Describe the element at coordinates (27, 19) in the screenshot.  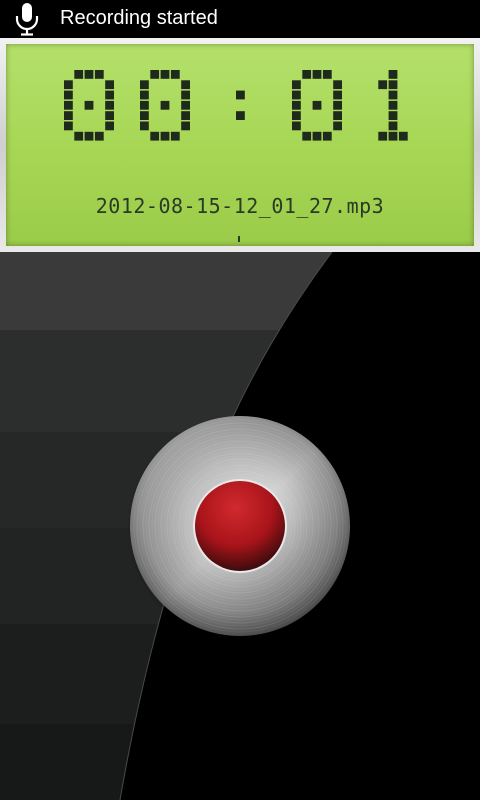
I see `microphone-icon` at that location.